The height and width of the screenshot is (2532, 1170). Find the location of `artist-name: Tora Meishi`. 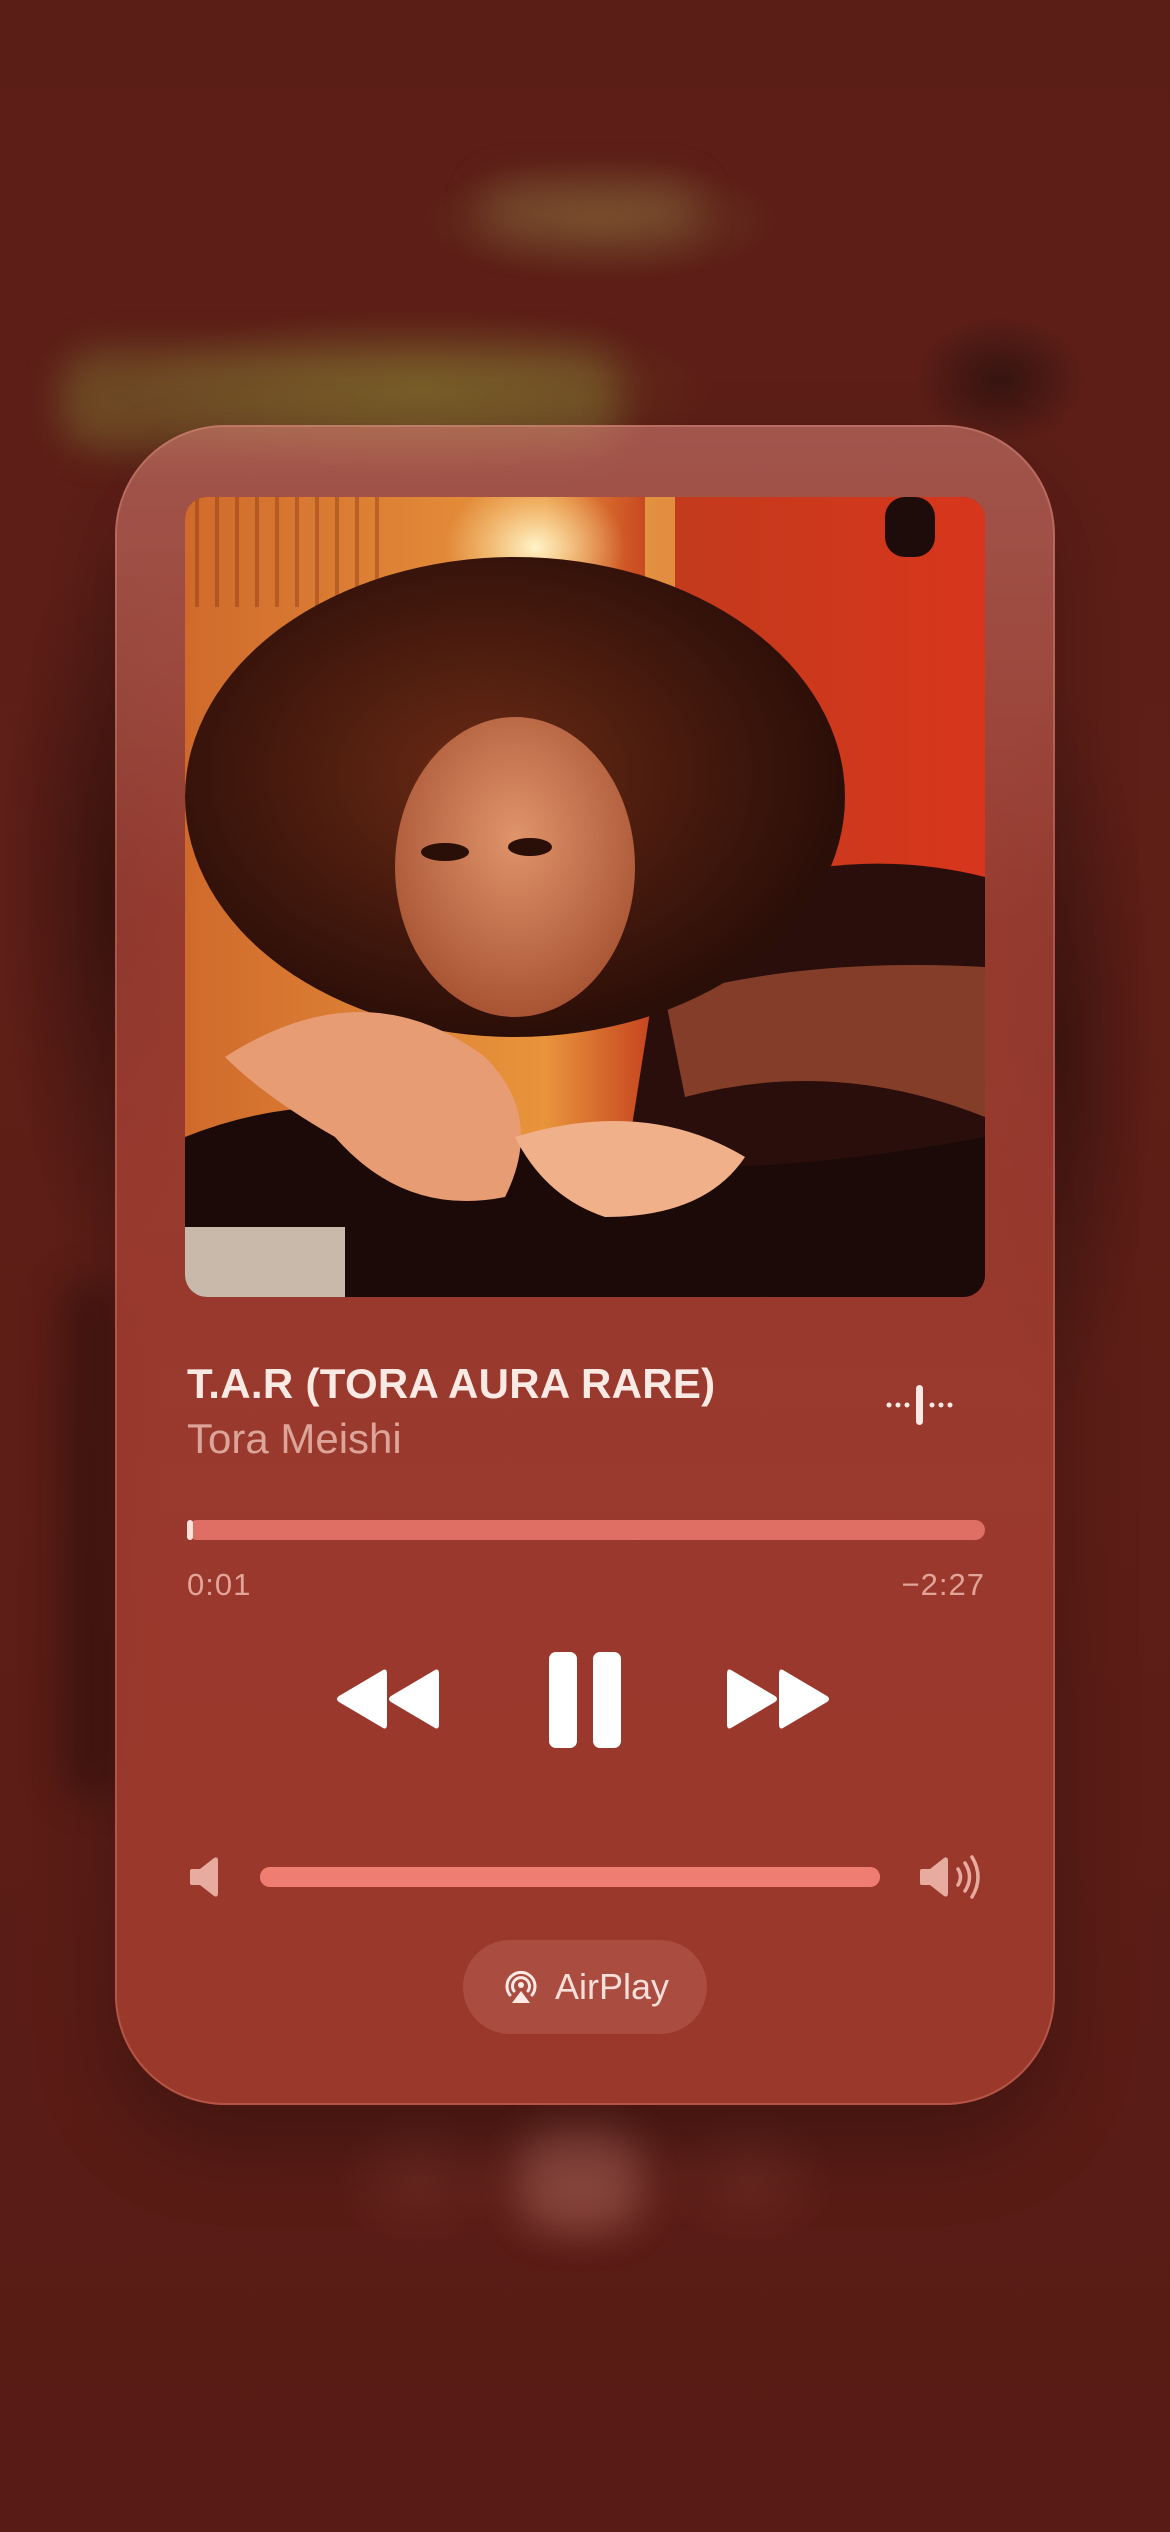

artist-name: Tora Meishi is located at coordinates (294, 1439).